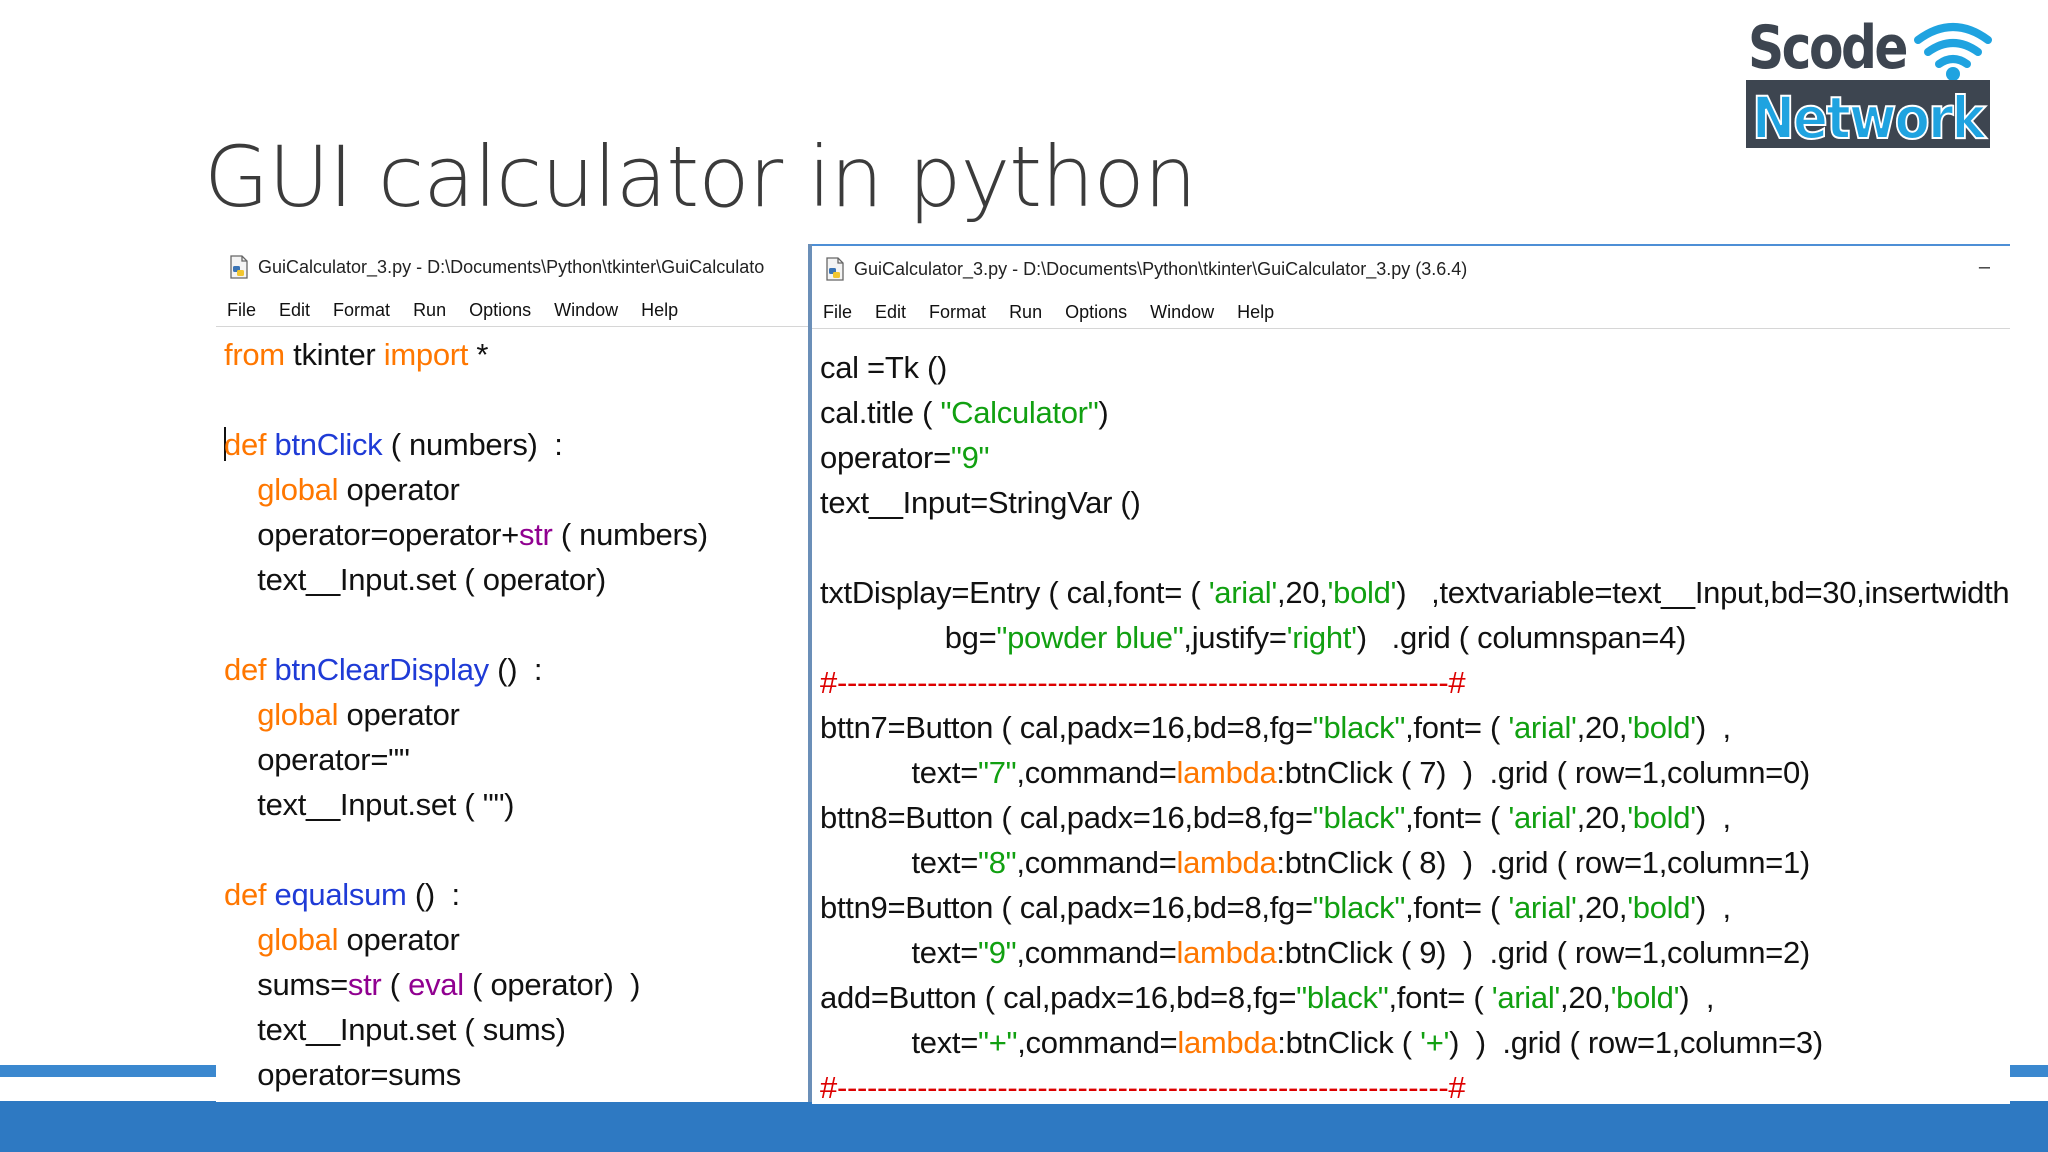 The width and height of the screenshot is (2048, 1152). What do you see at coordinates (980, 502) in the screenshot?
I see `code-token: text__Input=StringVar ()` at bounding box center [980, 502].